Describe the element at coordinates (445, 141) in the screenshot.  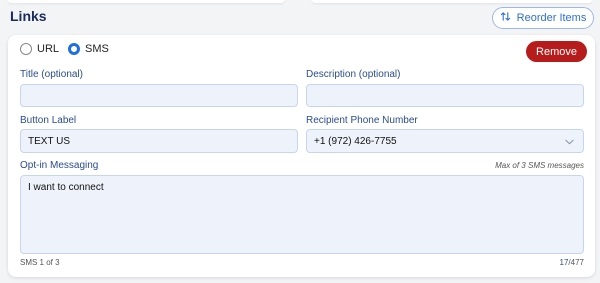
I see `recipient-phone-select: +1 (972) 426-7755` at that location.